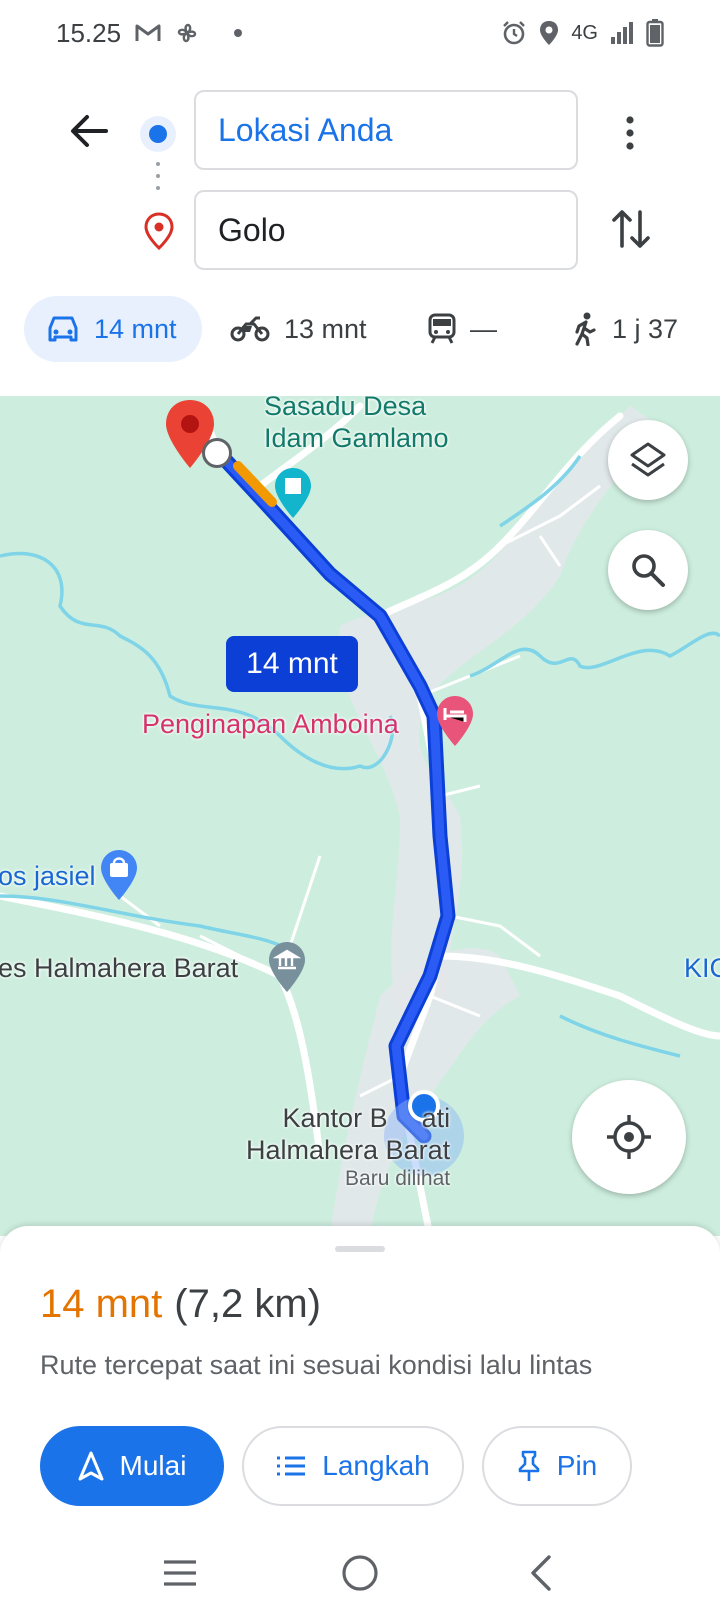 This screenshot has height=1612, width=720. What do you see at coordinates (63, 329) in the screenshot?
I see `car-icon` at bounding box center [63, 329].